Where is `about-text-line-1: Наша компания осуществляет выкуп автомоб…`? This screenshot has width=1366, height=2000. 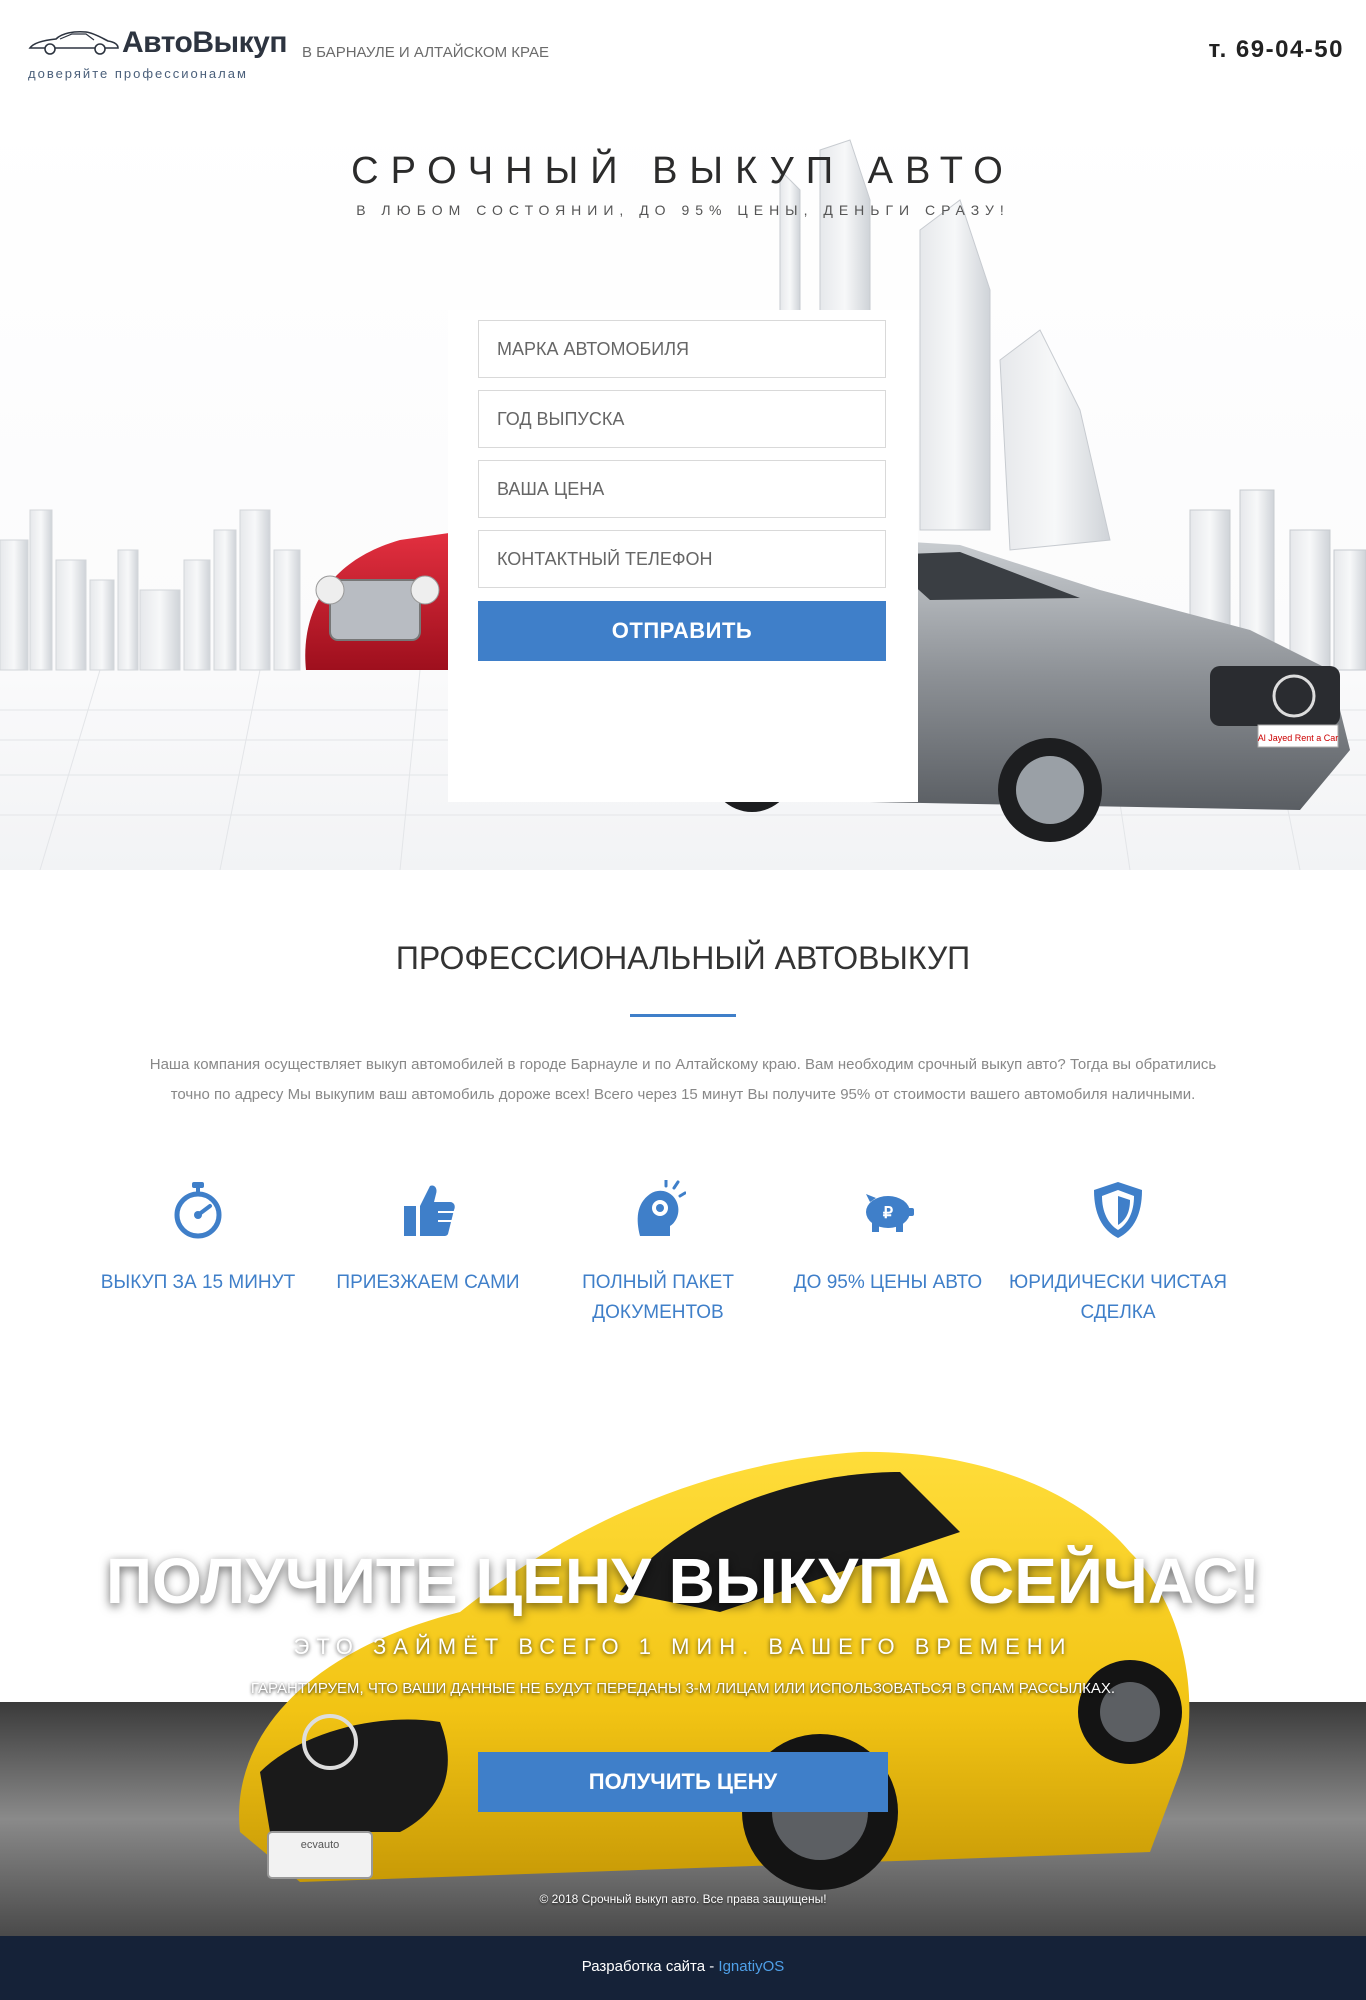 about-text-line-1: Наша компания осуществляет выкуп автомоб… is located at coordinates (683, 1064).